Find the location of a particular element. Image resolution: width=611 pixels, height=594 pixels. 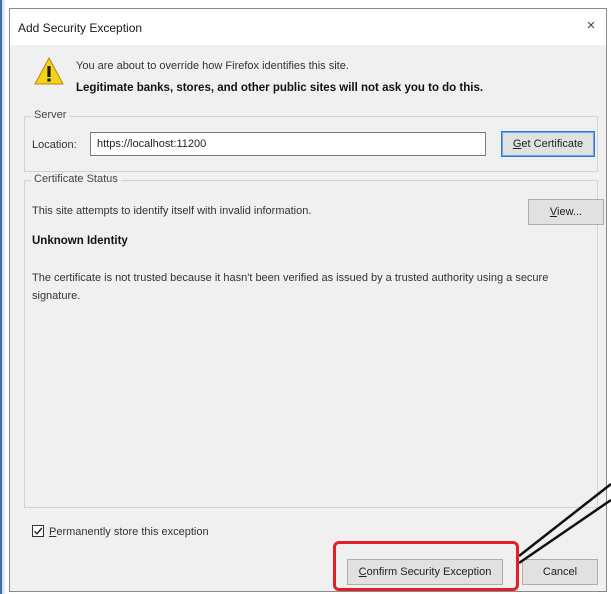

dialog-titlebar: Add Security Exception × is located at coordinates (308, 27).